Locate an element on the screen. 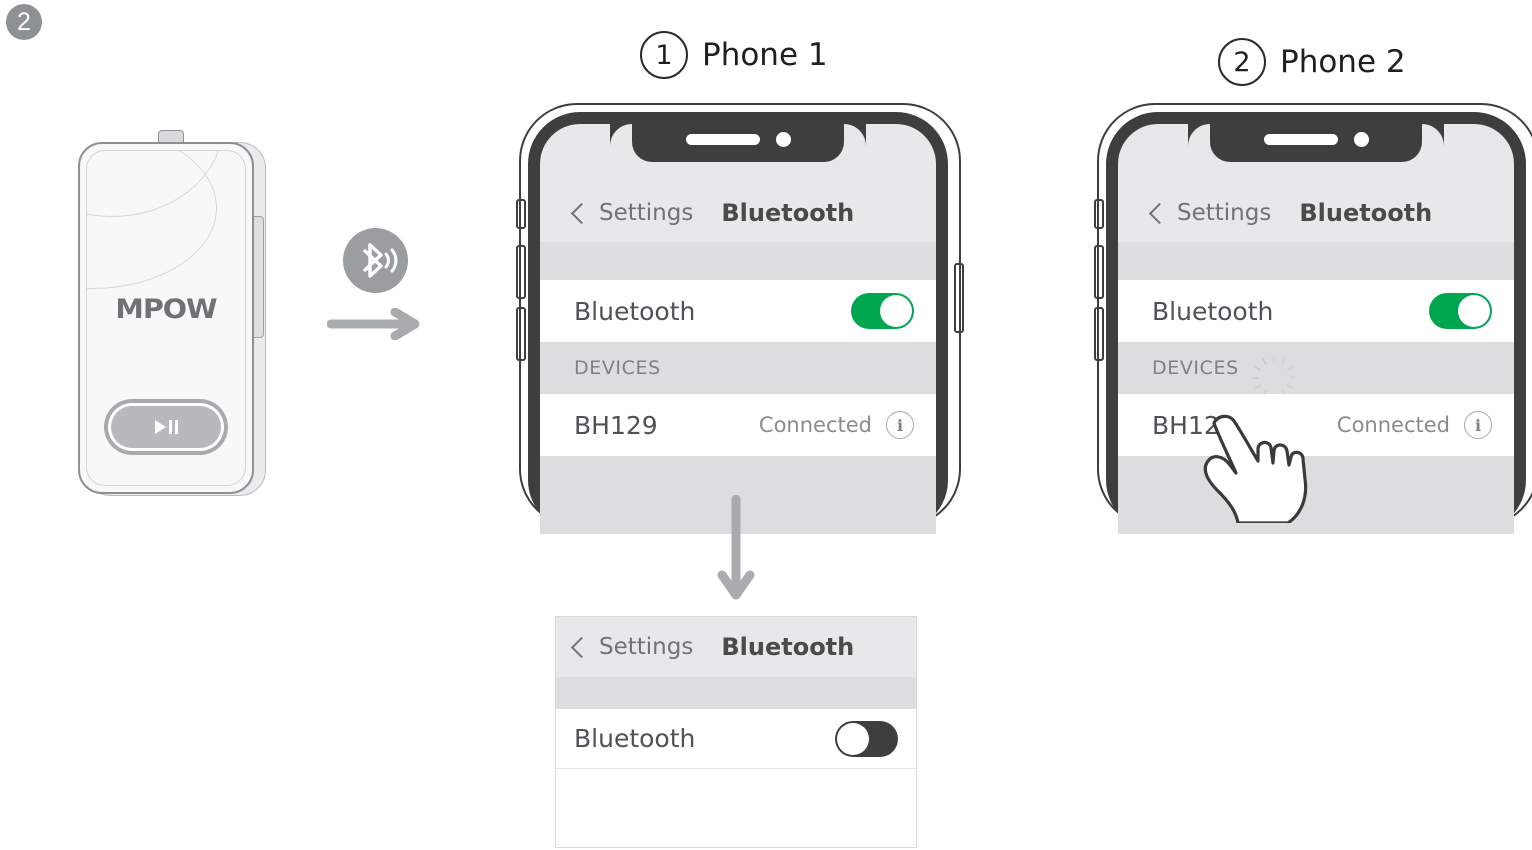 This screenshot has width=1532, height=850. device-play-pause-button is located at coordinates (166, 427).